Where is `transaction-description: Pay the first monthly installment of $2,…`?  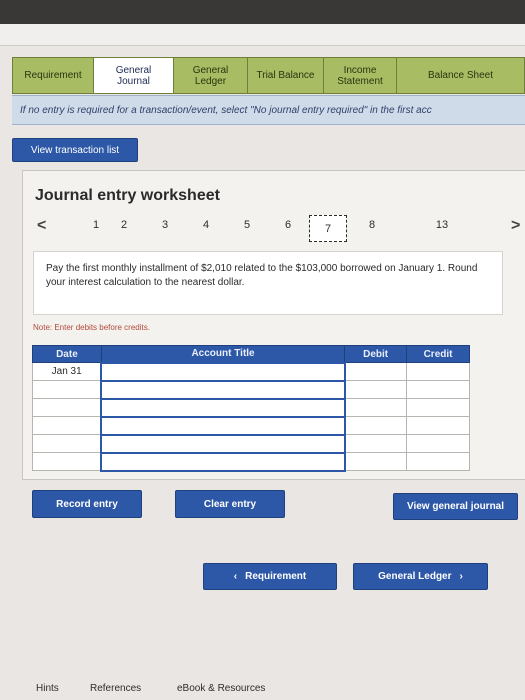 transaction-description: Pay the first monthly installment of $2,… is located at coordinates (268, 283).